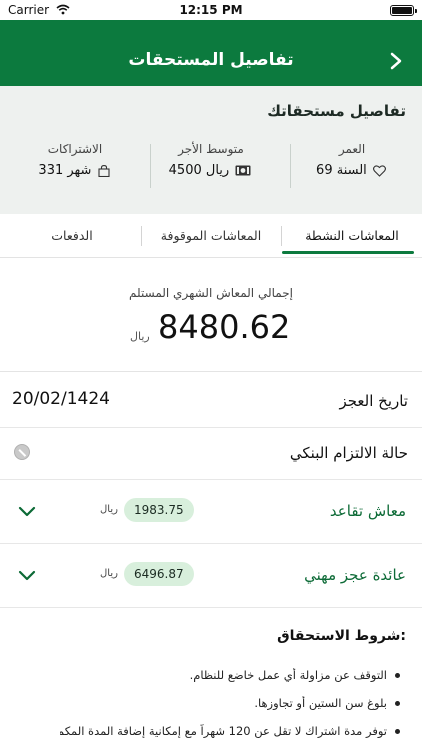 The width and height of the screenshot is (422, 750). What do you see at coordinates (341, 636) in the screenshot?
I see `conditions-title: شروط الاستحقاق:` at bounding box center [341, 636].